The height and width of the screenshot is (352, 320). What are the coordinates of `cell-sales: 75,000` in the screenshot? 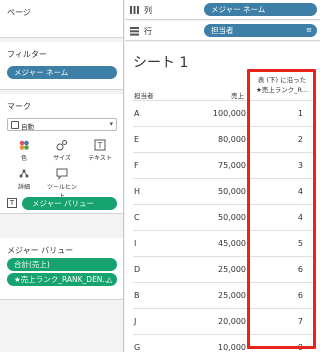 It's located at (232, 165).